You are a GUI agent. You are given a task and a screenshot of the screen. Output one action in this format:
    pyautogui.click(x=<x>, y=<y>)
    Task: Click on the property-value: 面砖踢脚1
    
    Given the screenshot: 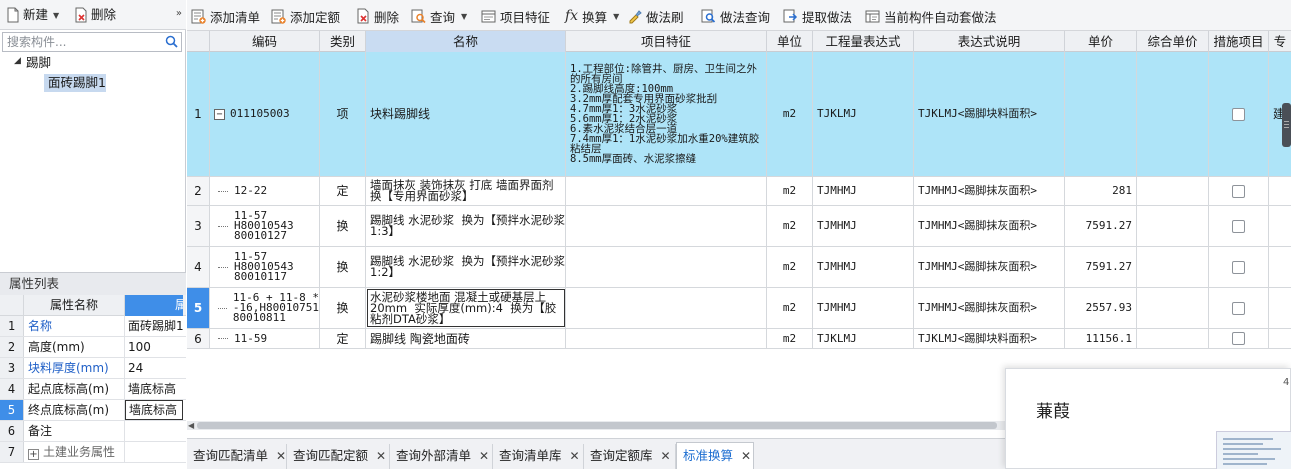 What is the action you would take?
    pyautogui.click(x=154, y=326)
    